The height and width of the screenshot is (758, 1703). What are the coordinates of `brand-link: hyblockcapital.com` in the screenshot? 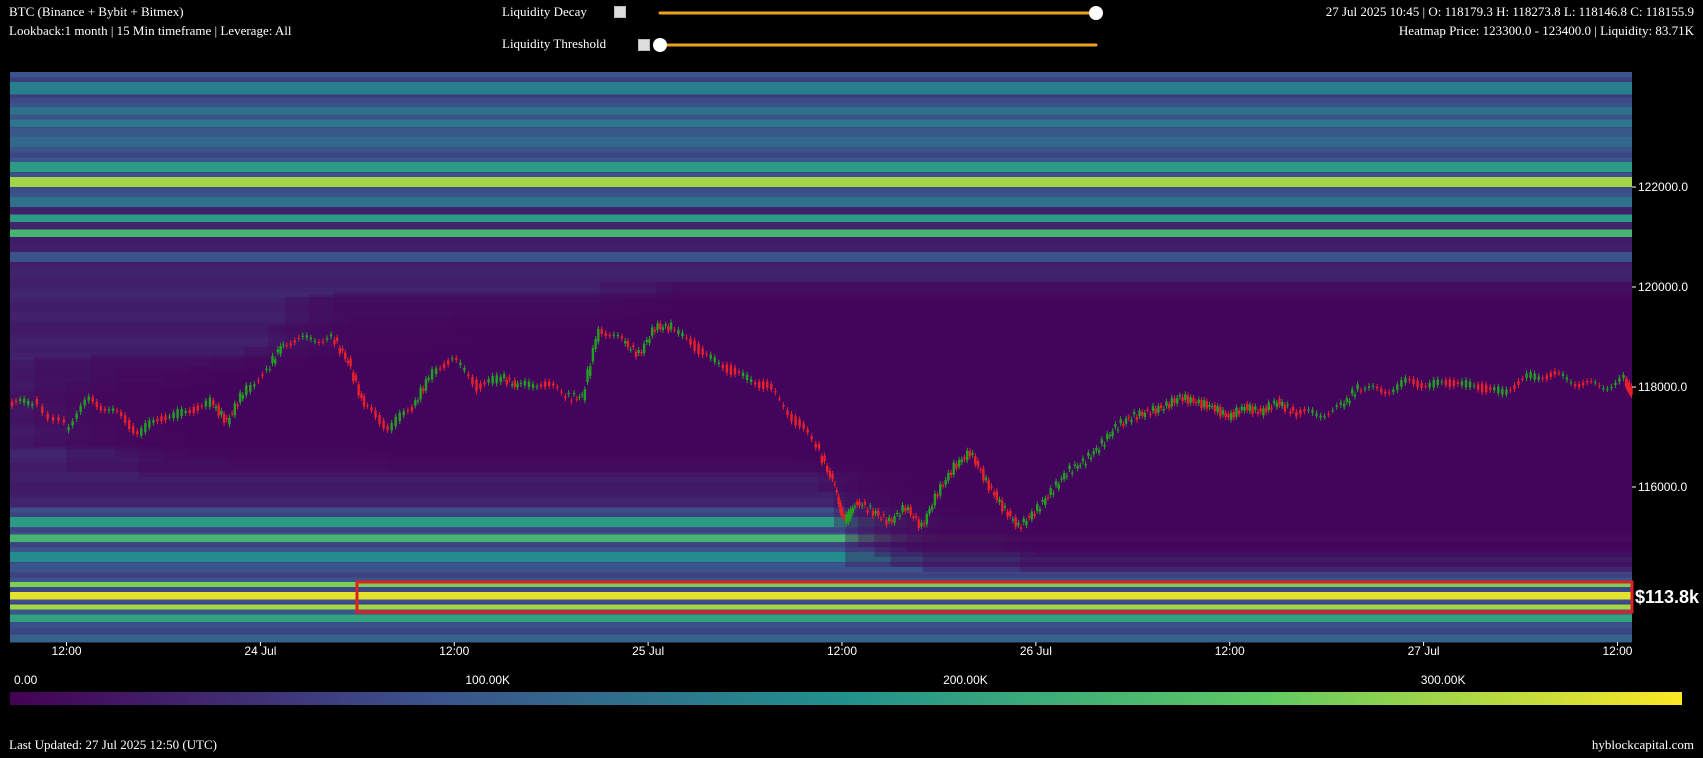 It's located at (1643, 745).